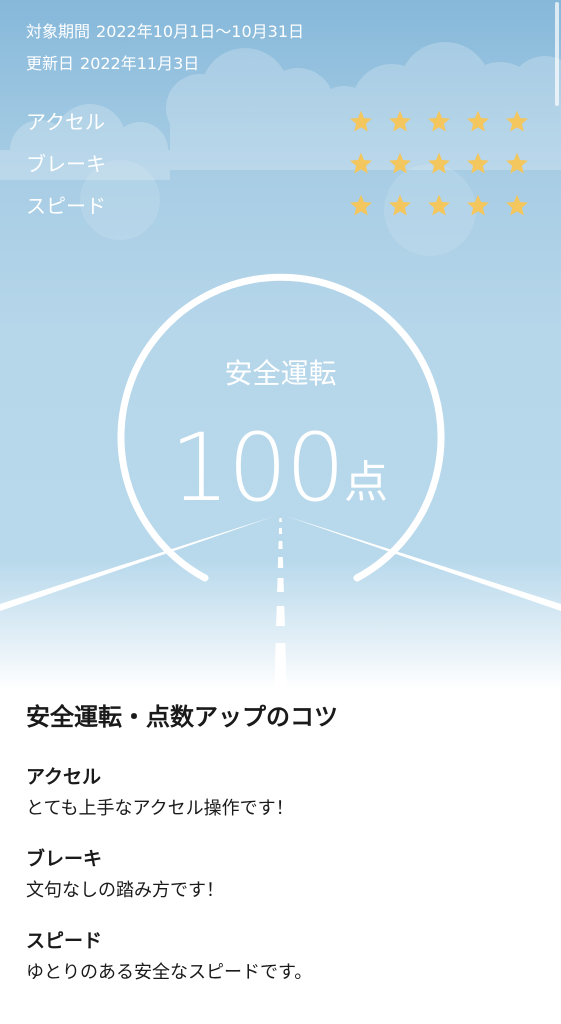  What do you see at coordinates (200, 31) in the screenshot?
I see `target-period-value: 2022年10月1日〜10月31日` at bounding box center [200, 31].